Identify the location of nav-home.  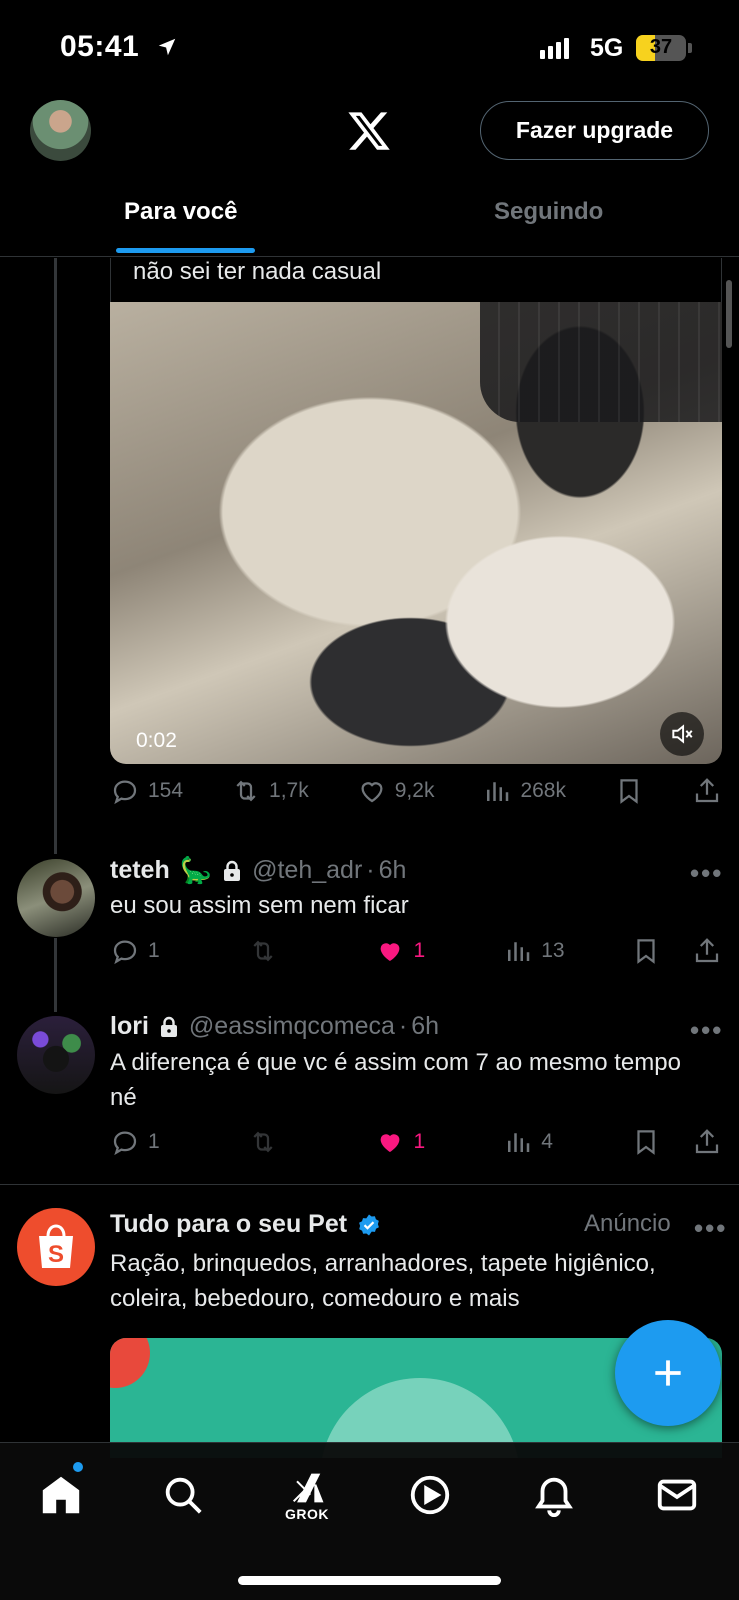
(61, 1495).